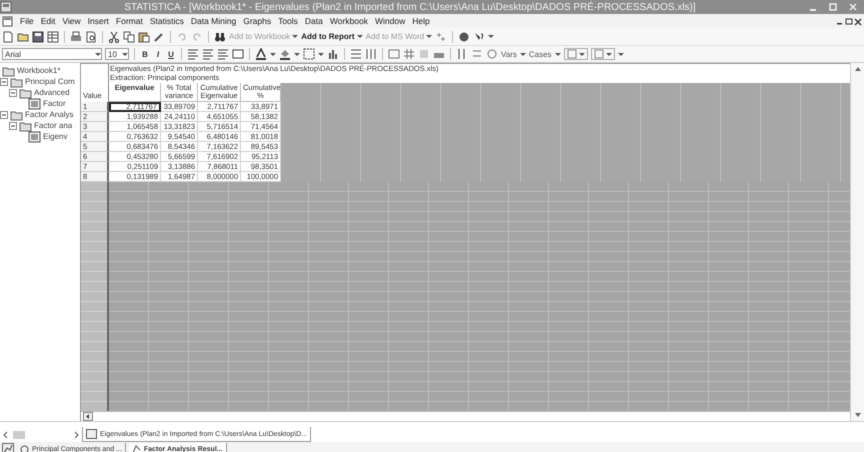  Describe the element at coordinates (167, 21) in the screenshot. I see `menu-item: Statistics` at that location.